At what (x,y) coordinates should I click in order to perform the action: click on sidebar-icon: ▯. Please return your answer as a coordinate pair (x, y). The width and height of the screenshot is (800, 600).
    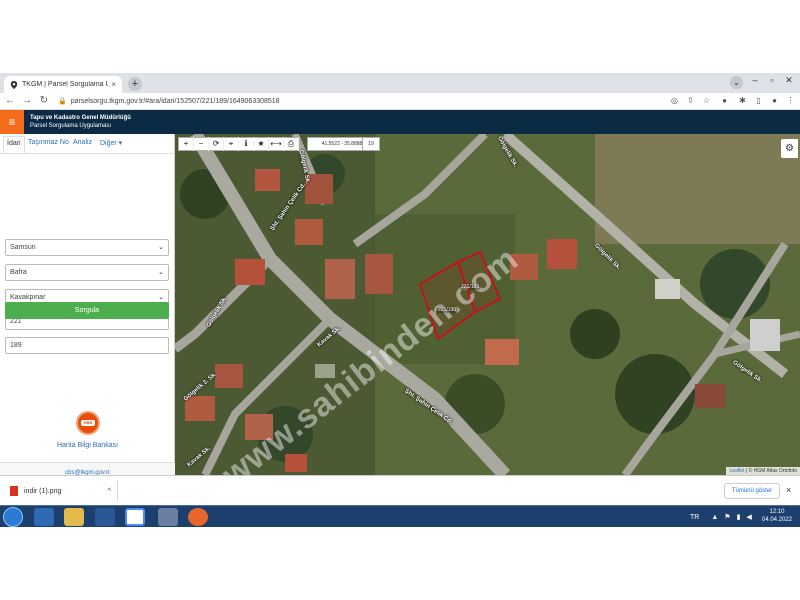
    Looking at the image, I should click on (758, 100).